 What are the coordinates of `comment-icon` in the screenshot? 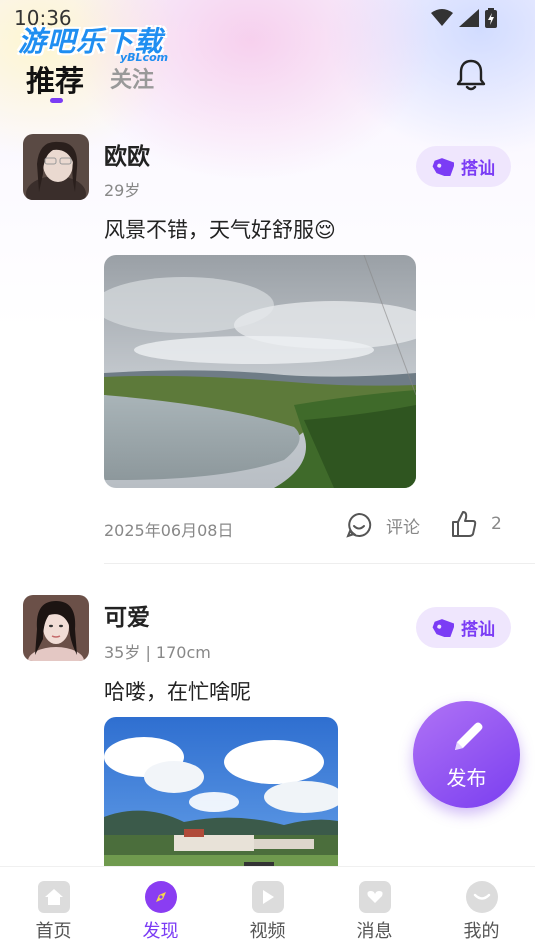 It's located at (359, 525).